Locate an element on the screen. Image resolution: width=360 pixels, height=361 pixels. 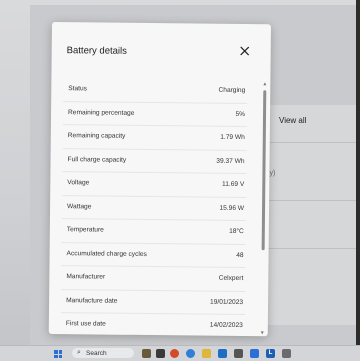
detail-row-full-charge-capacity: Full charge capacity 39.37 Wh is located at coordinates (154, 160).